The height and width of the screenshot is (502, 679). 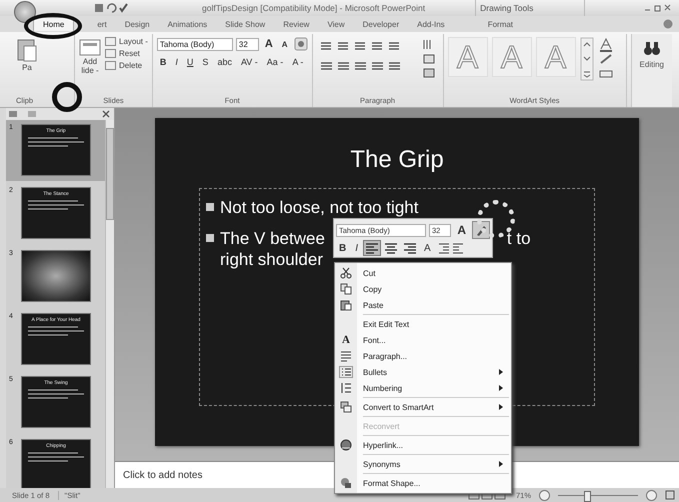 I want to click on slide-title: The Grip, so click(x=397, y=160).